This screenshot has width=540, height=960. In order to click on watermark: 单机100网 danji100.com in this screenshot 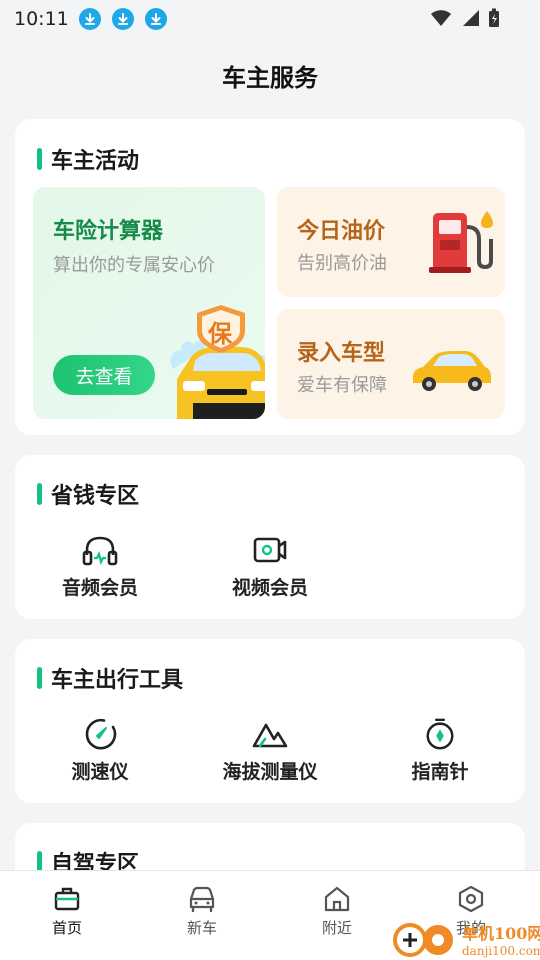, I will do `click(466, 939)`.